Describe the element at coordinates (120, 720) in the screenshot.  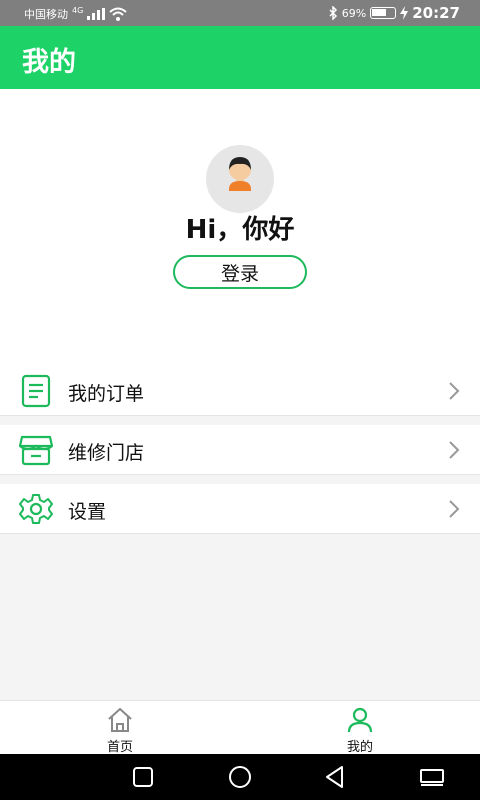
I see `home-icon` at that location.